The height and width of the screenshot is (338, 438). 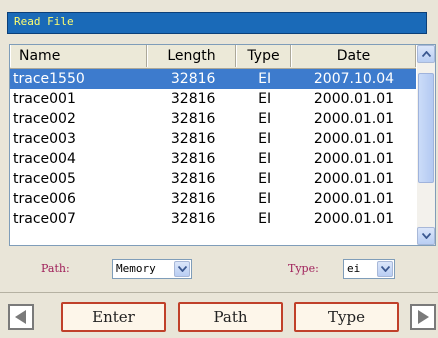 I want to click on scrollbar-thumb, so click(x=426, y=128).